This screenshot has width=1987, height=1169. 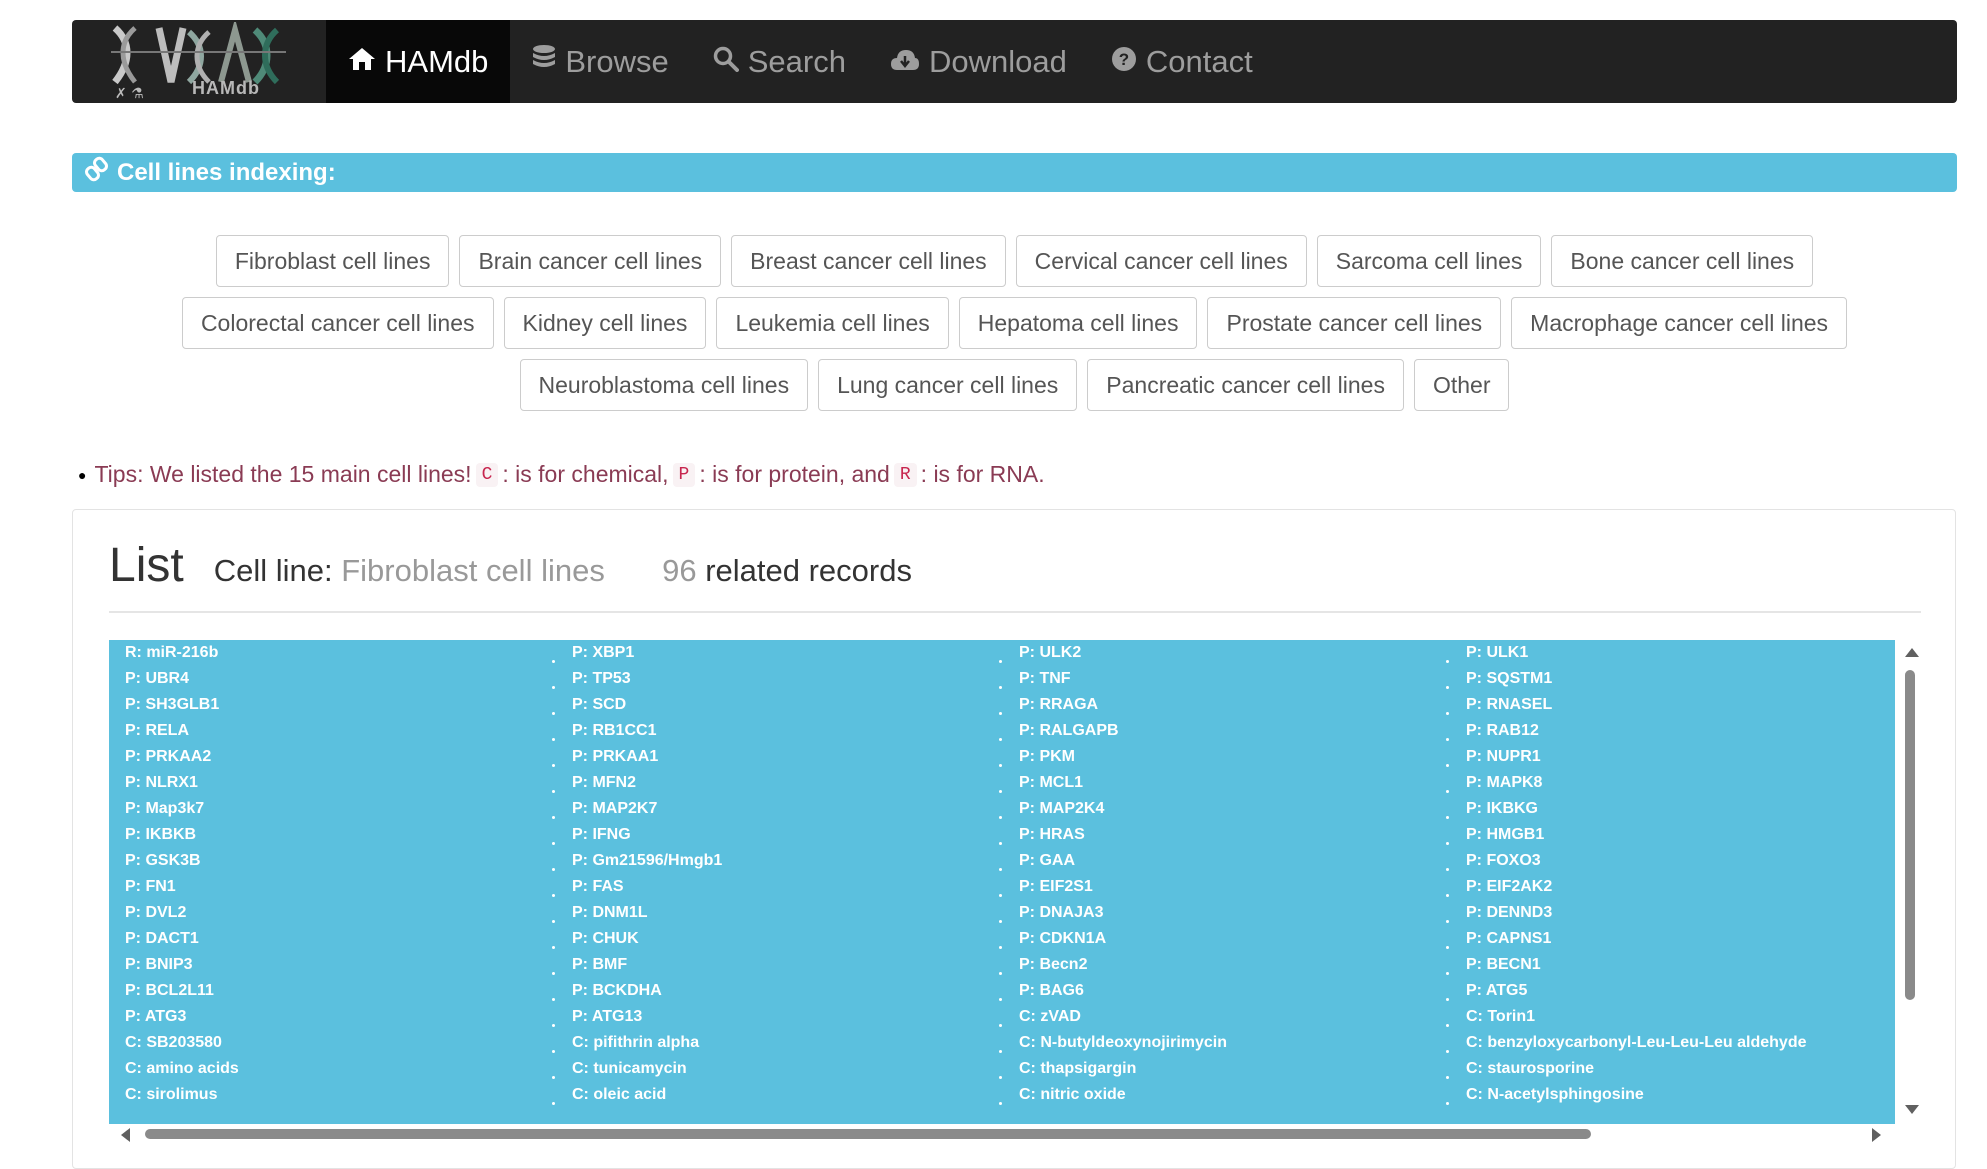 What do you see at coordinates (1245, 385) in the screenshot?
I see `cell-line-button: Pancreatic cancer cell lines` at bounding box center [1245, 385].